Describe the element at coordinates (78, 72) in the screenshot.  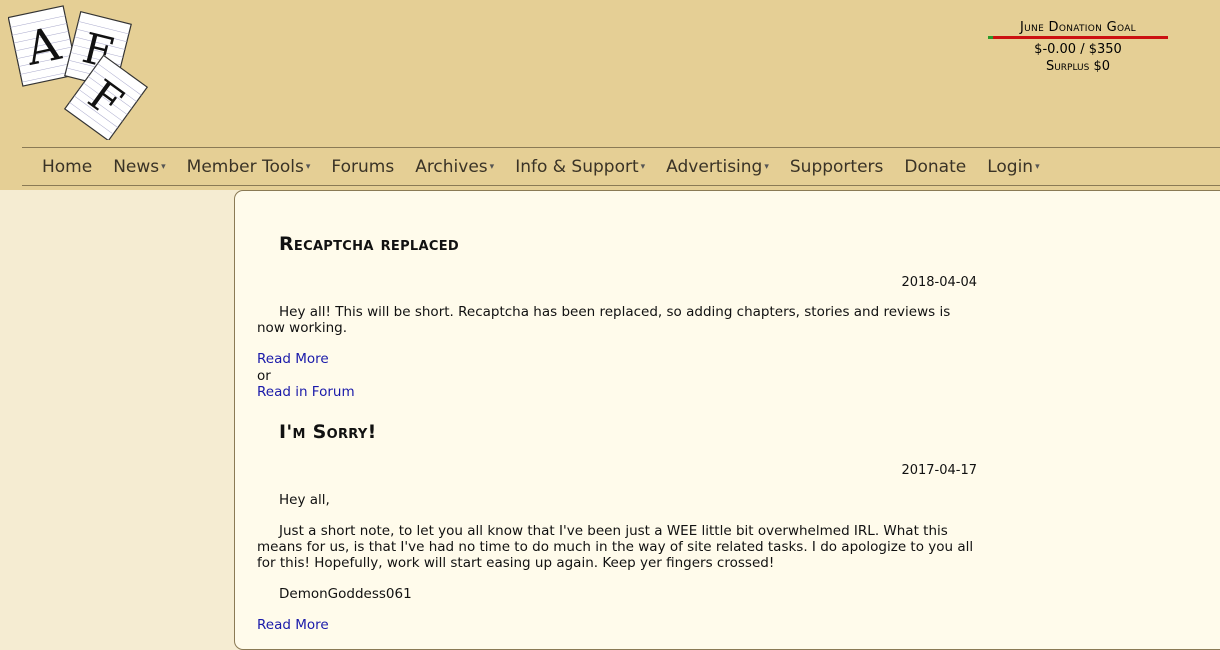
I see `site-logo: A F F` at that location.